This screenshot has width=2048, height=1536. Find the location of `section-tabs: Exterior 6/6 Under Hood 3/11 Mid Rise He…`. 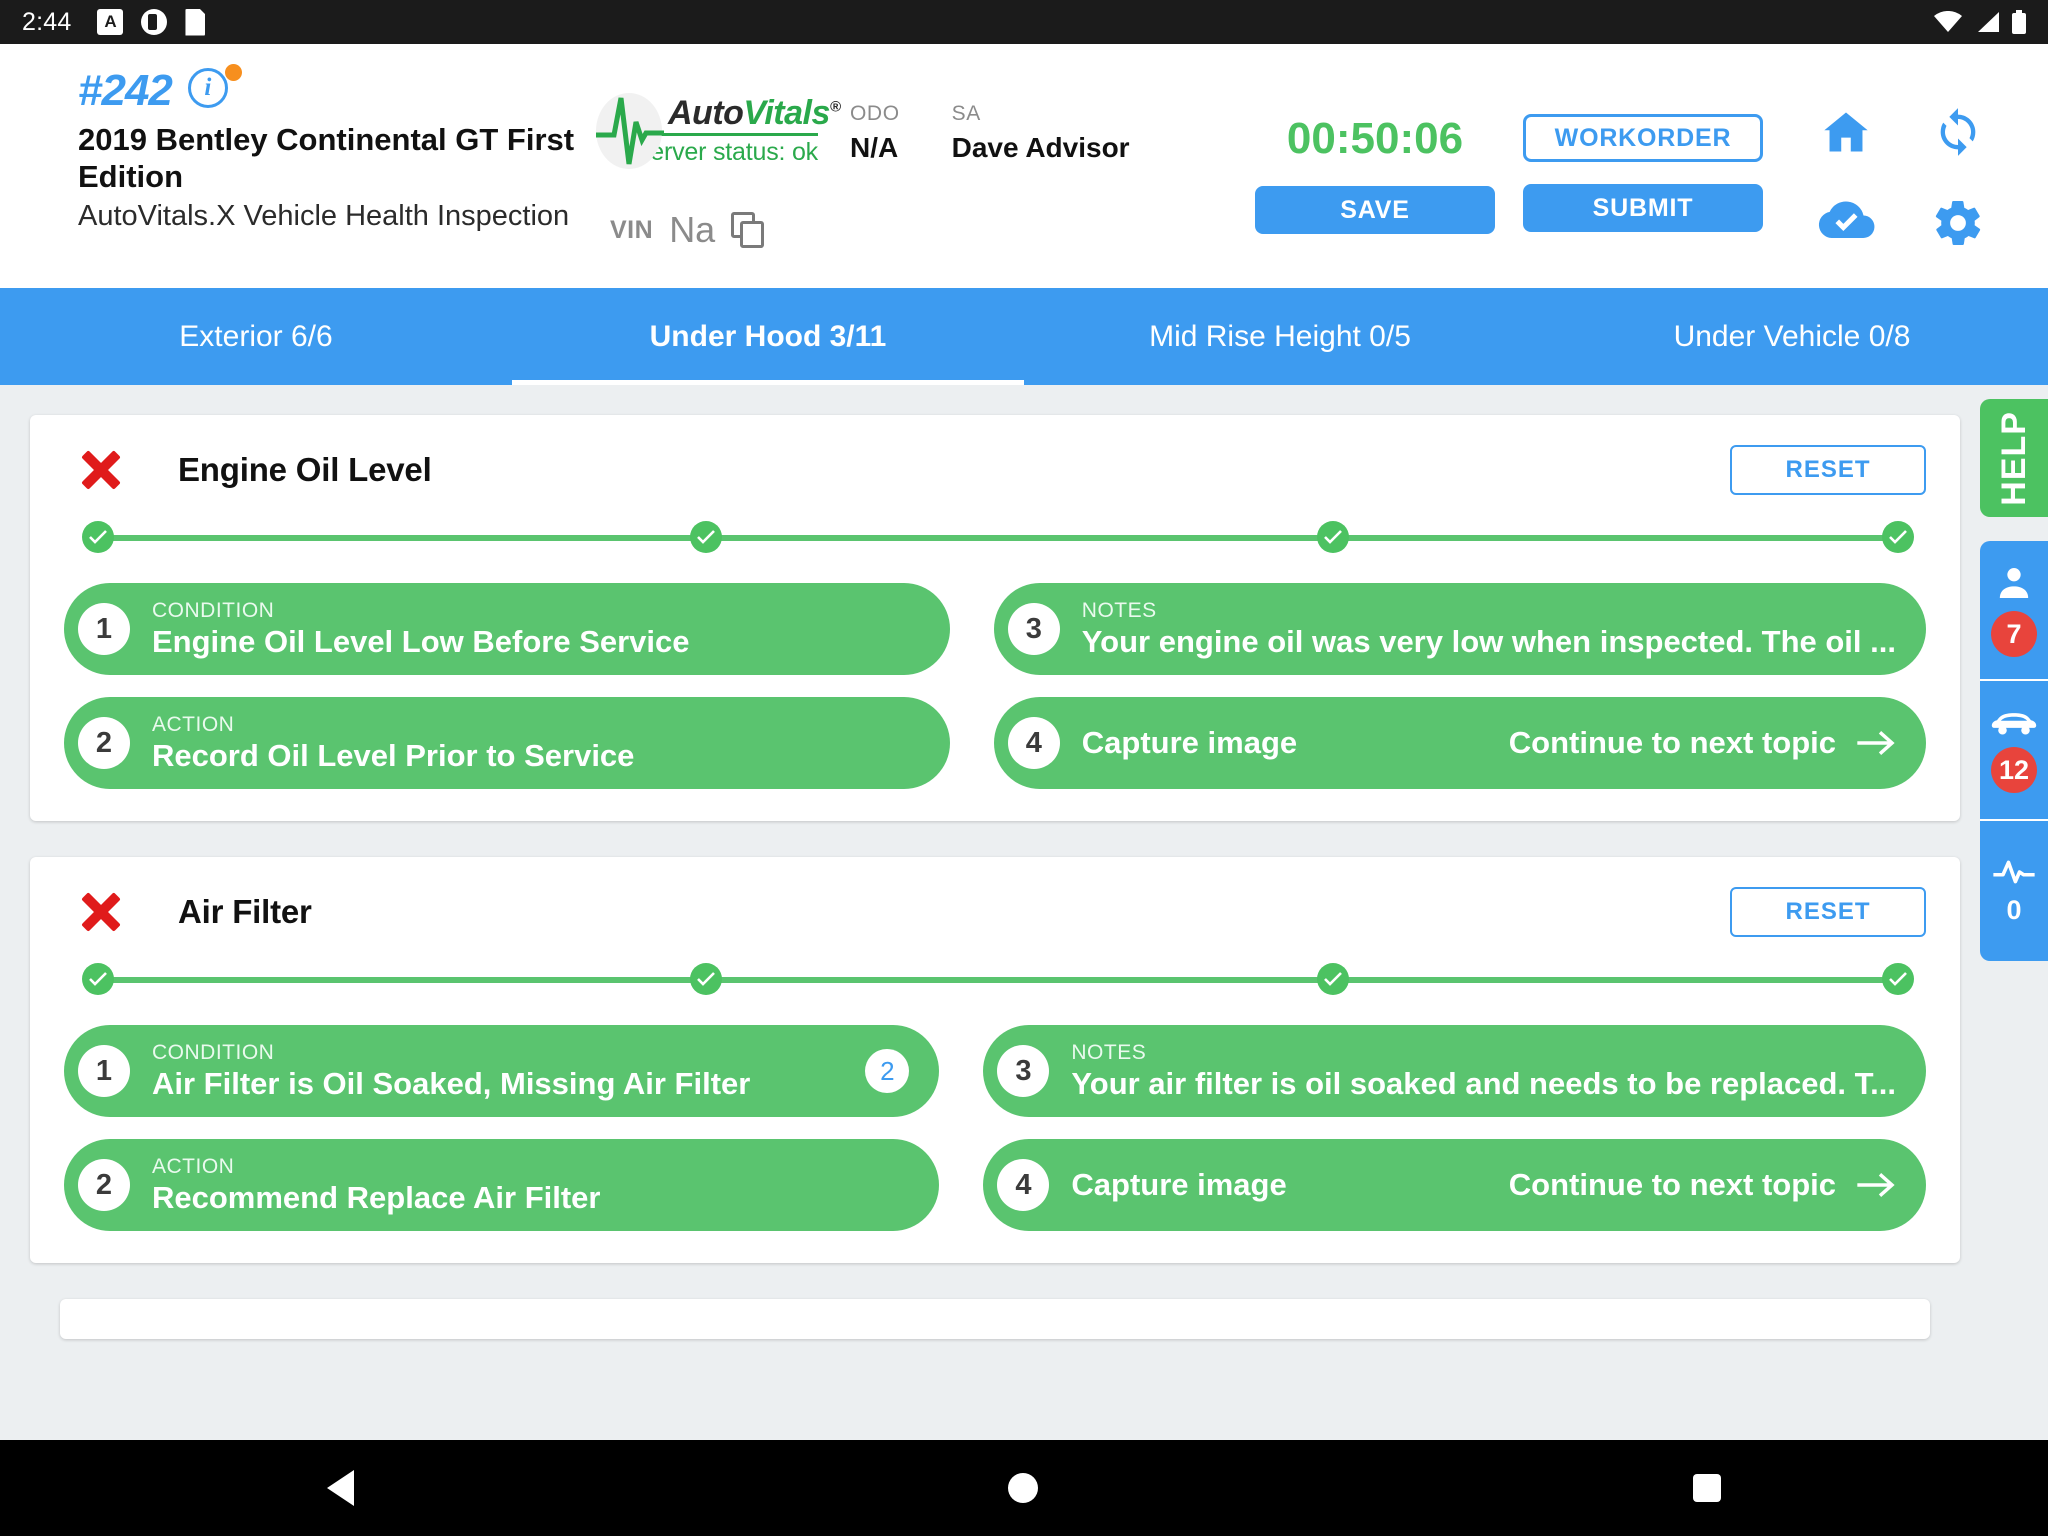

section-tabs: Exterior 6/6 Under Hood 3/11 Mid Rise He… is located at coordinates (1024, 336).